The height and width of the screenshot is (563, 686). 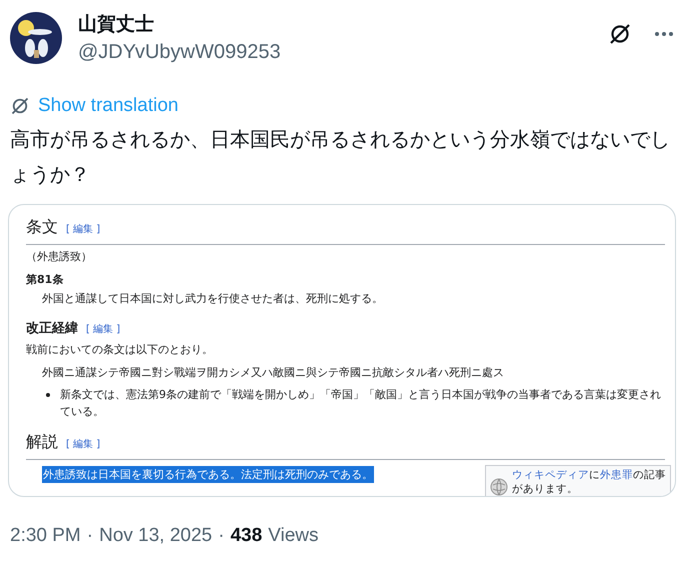 I want to click on avatar, so click(x=36, y=38).